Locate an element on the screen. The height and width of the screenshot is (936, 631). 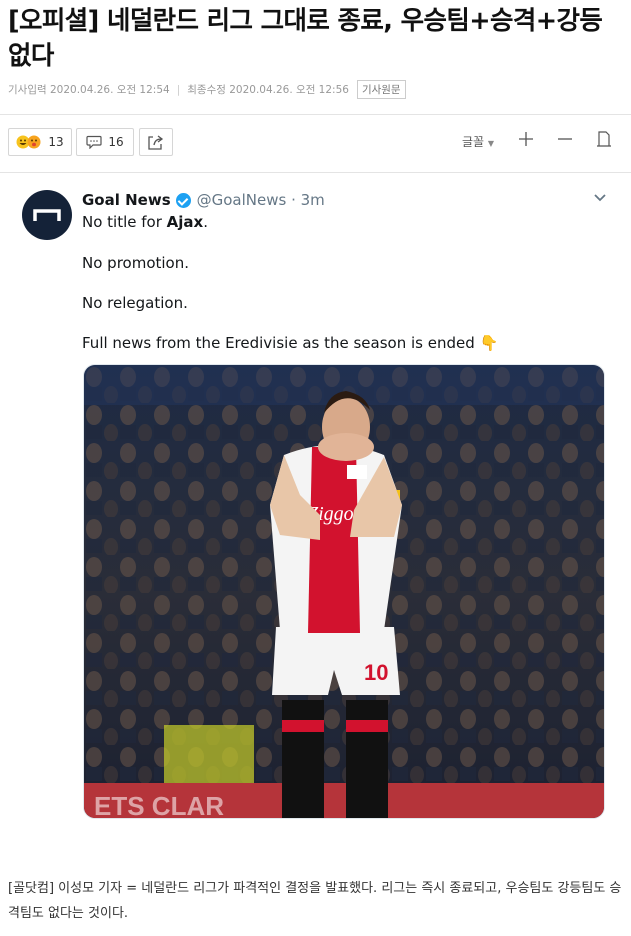
reaction-emoji-icon is located at coordinates (28, 142).